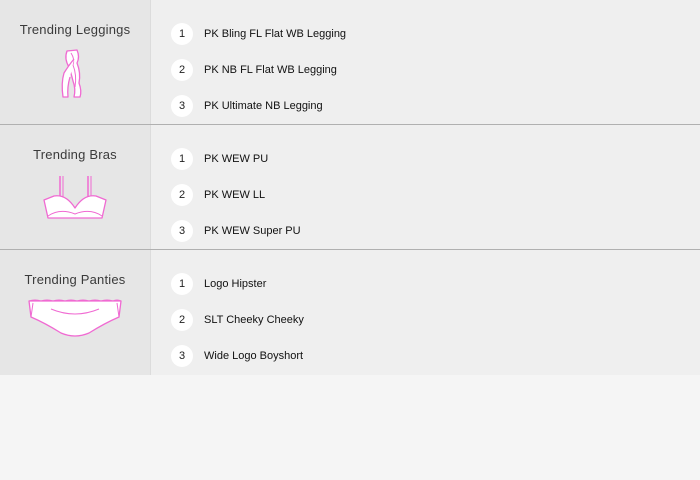  What do you see at coordinates (254, 320) in the screenshot?
I see `item-label: SLT Cheeky Cheeky` at bounding box center [254, 320].